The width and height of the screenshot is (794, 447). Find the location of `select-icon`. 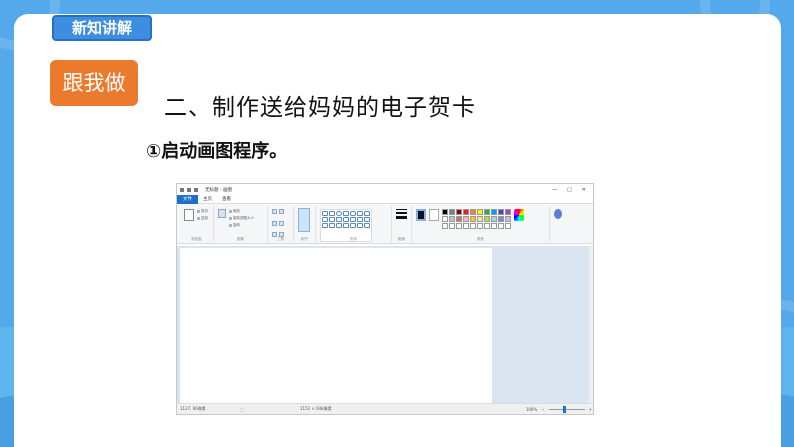

select-icon is located at coordinates (222, 213).